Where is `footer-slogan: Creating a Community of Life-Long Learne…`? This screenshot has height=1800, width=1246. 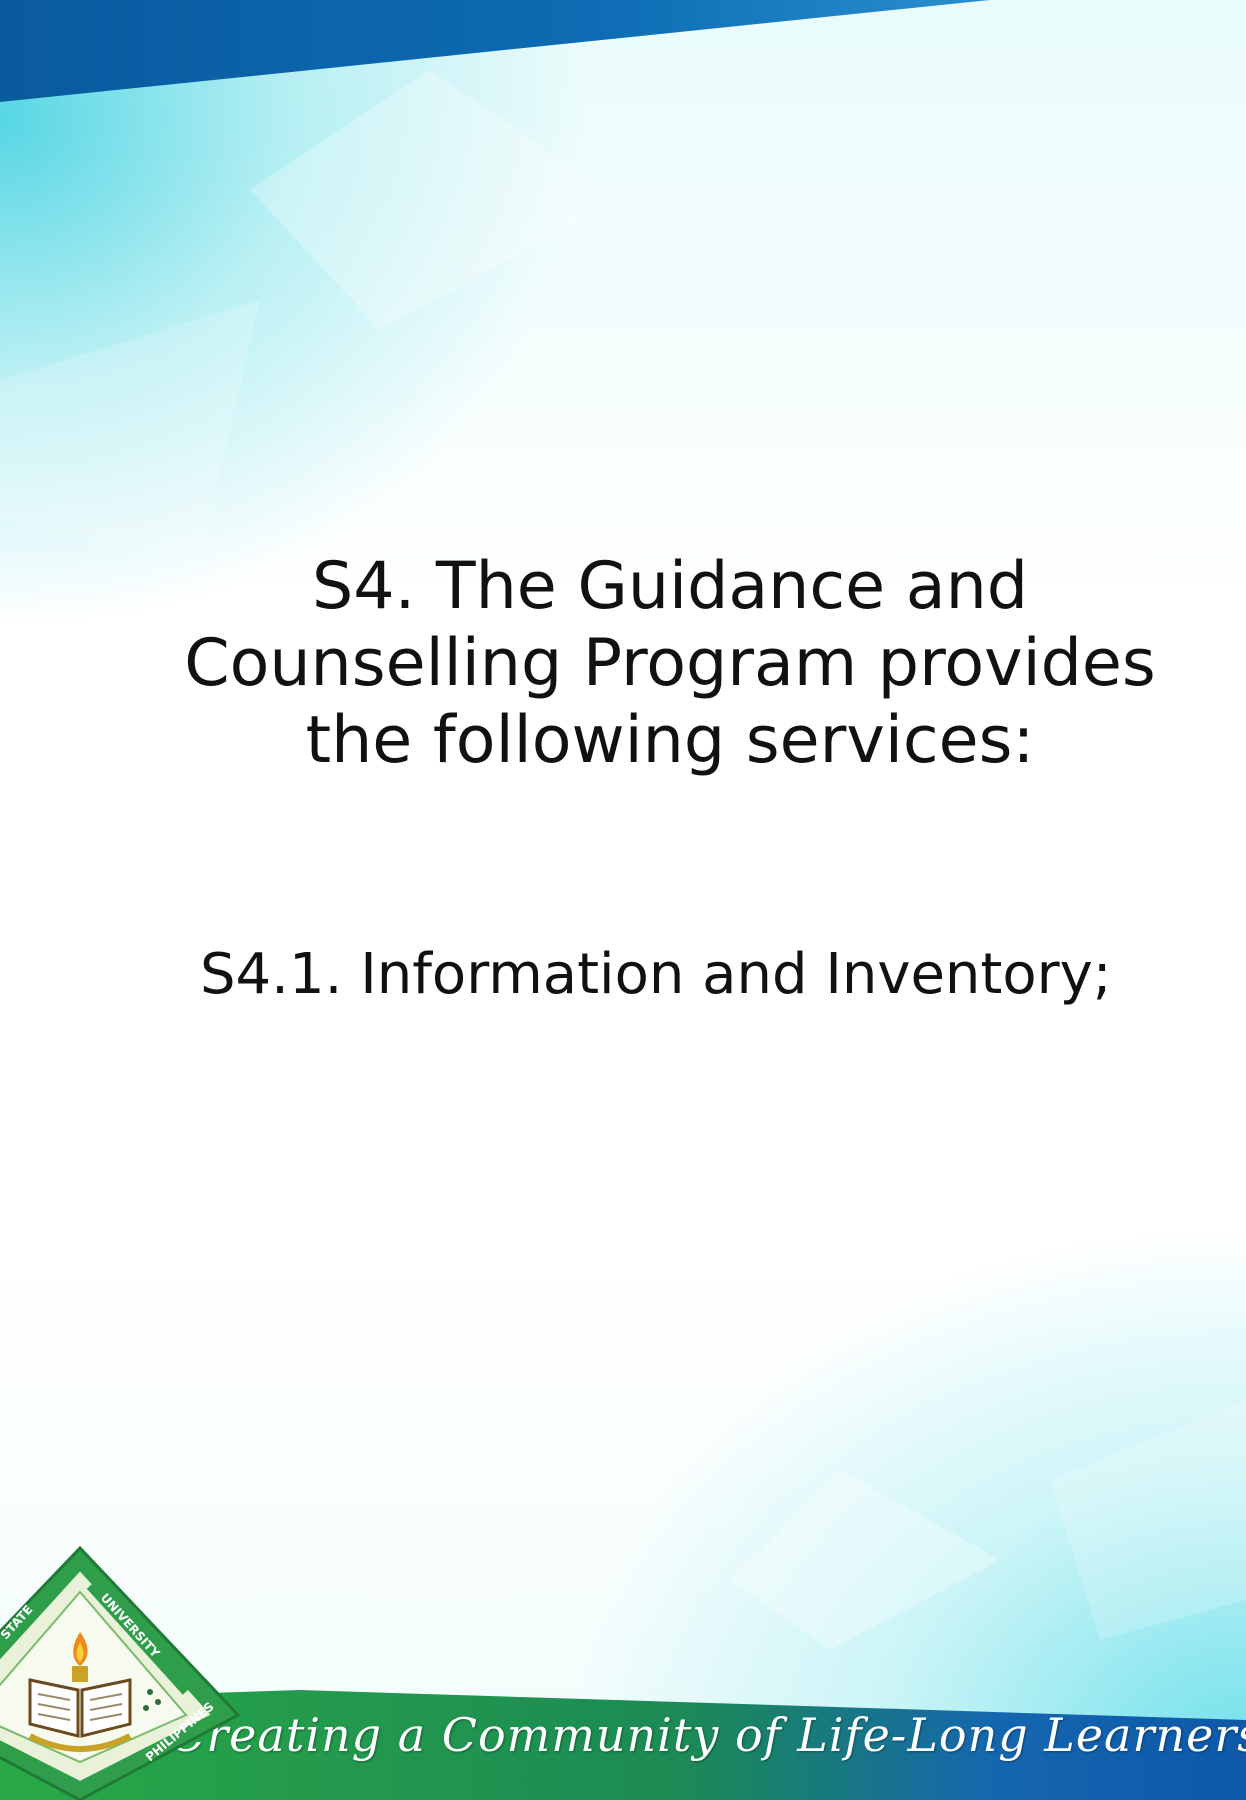 footer-slogan: Creating a Community of Life-Long Learne… is located at coordinates (708, 1735).